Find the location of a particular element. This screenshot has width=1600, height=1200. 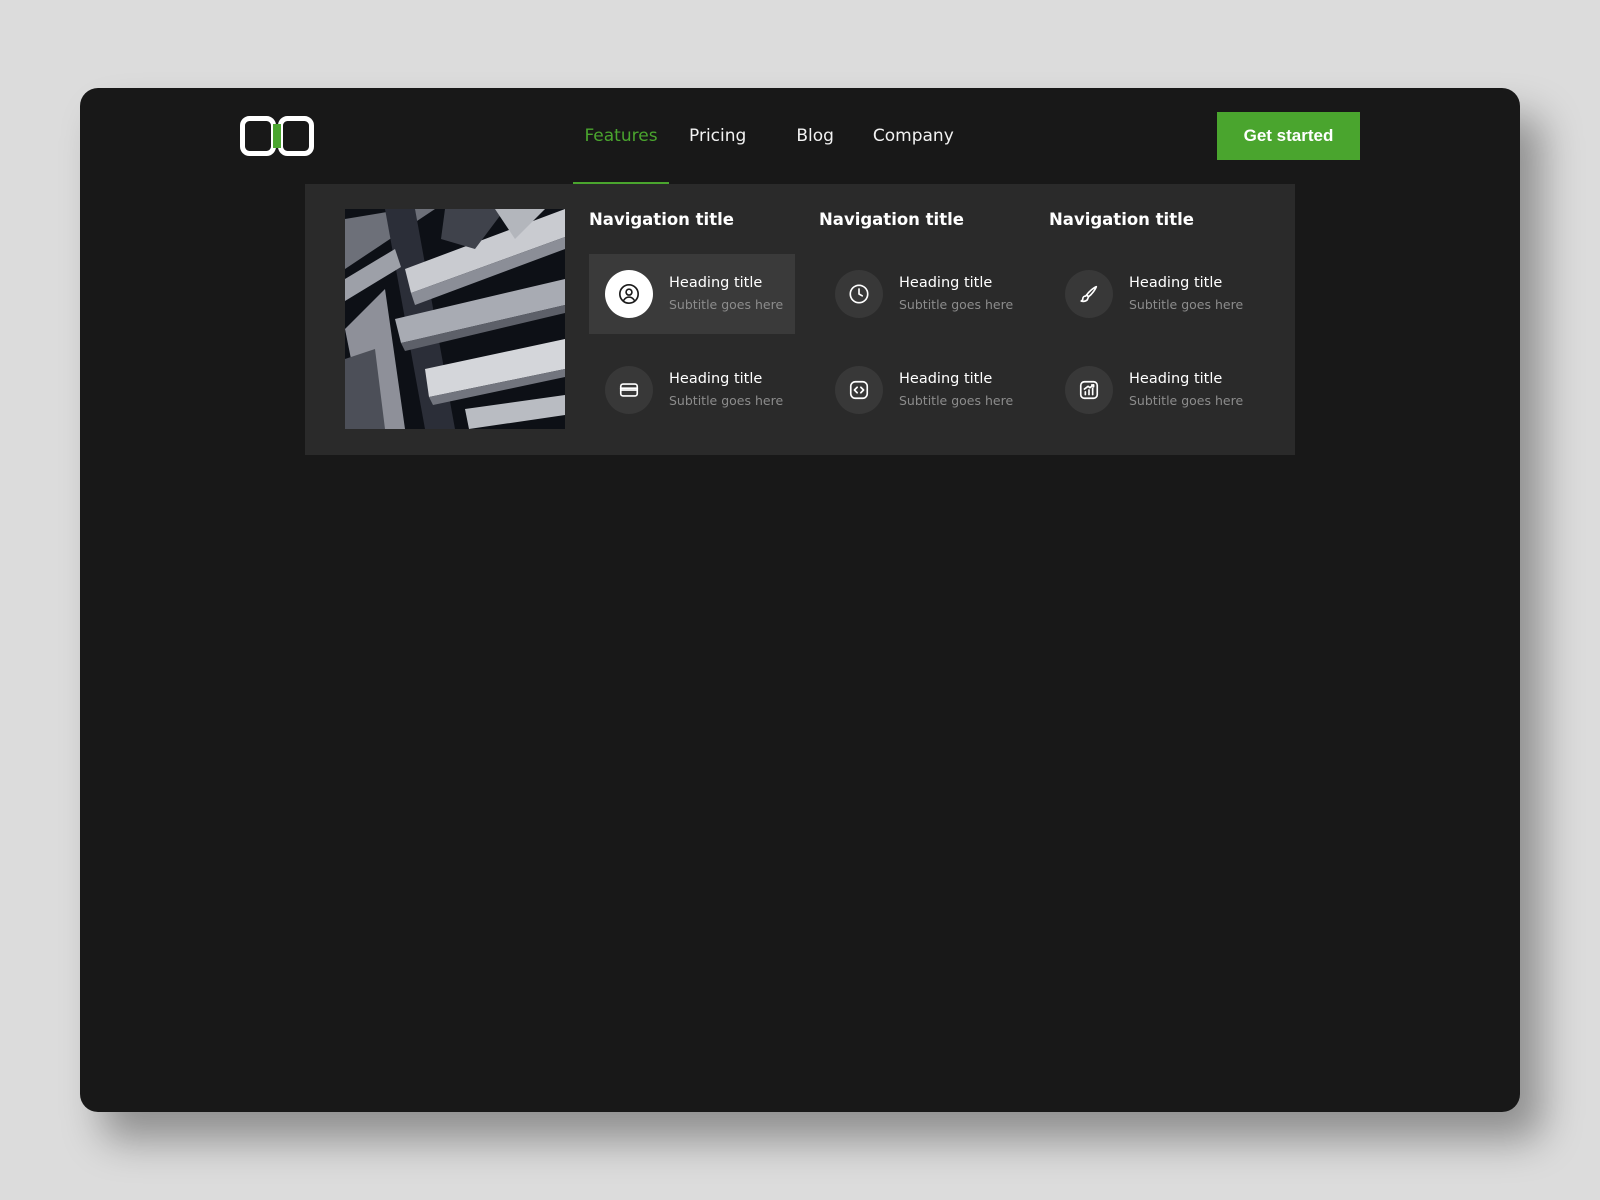

logo-icon is located at coordinates (277, 136).